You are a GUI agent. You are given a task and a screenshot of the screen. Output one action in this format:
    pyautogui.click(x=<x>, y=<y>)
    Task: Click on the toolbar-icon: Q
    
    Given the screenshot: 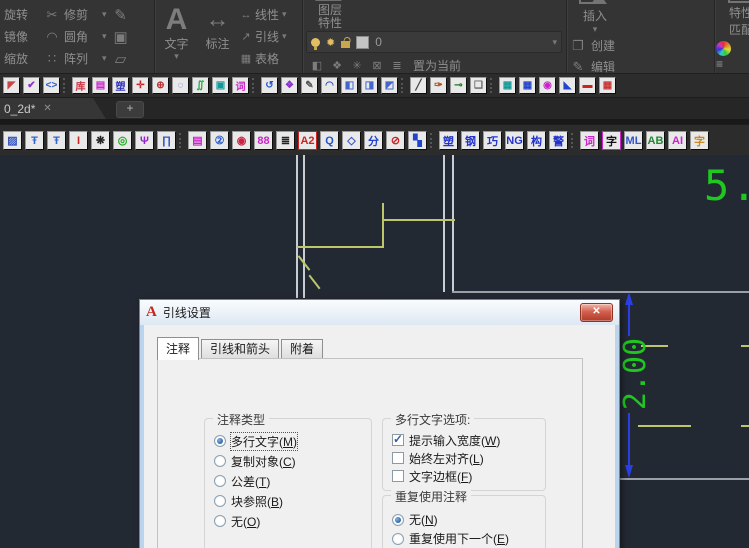 What is the action you would take?
    pyautogui.click(x=329, y=140)
    